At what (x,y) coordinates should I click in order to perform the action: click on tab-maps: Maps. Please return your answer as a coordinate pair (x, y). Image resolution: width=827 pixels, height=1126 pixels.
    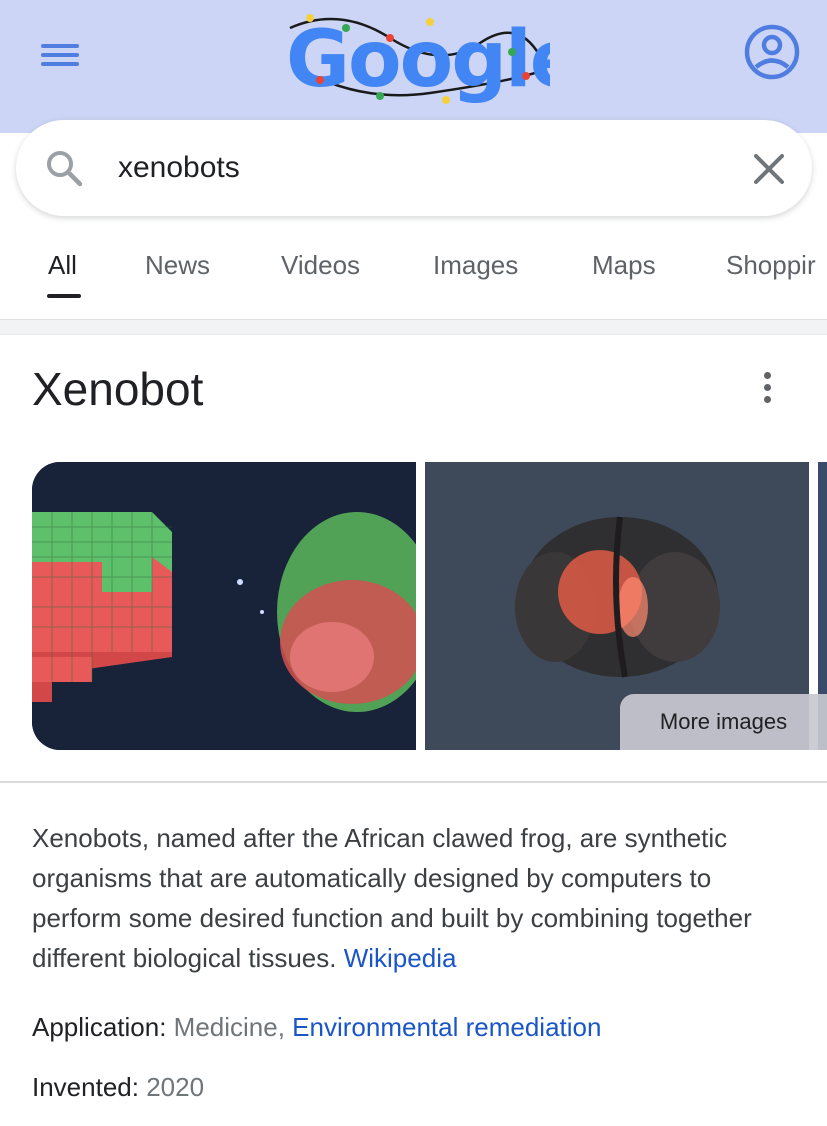
    Looking at the image, I should click on (624, 265).